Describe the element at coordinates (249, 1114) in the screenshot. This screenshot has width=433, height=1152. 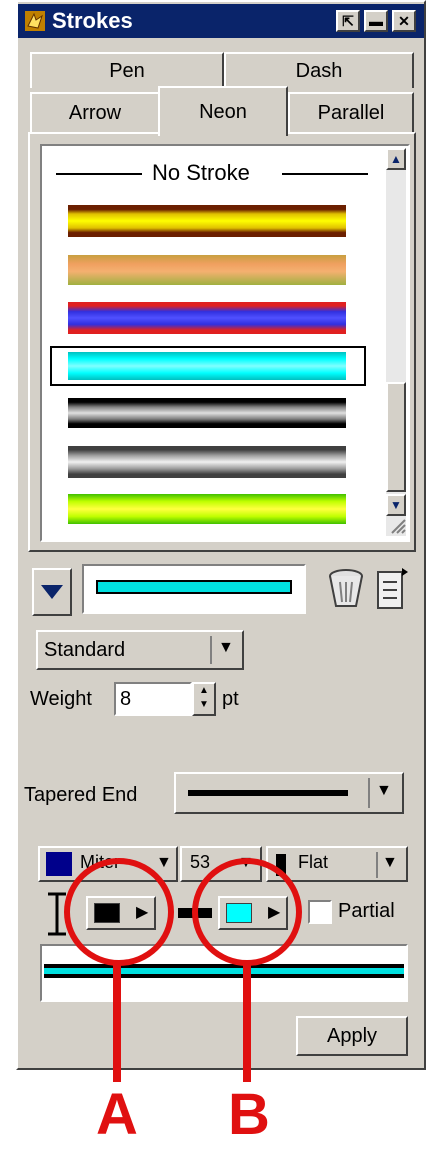
I see `callout-label-b: B` at that location.